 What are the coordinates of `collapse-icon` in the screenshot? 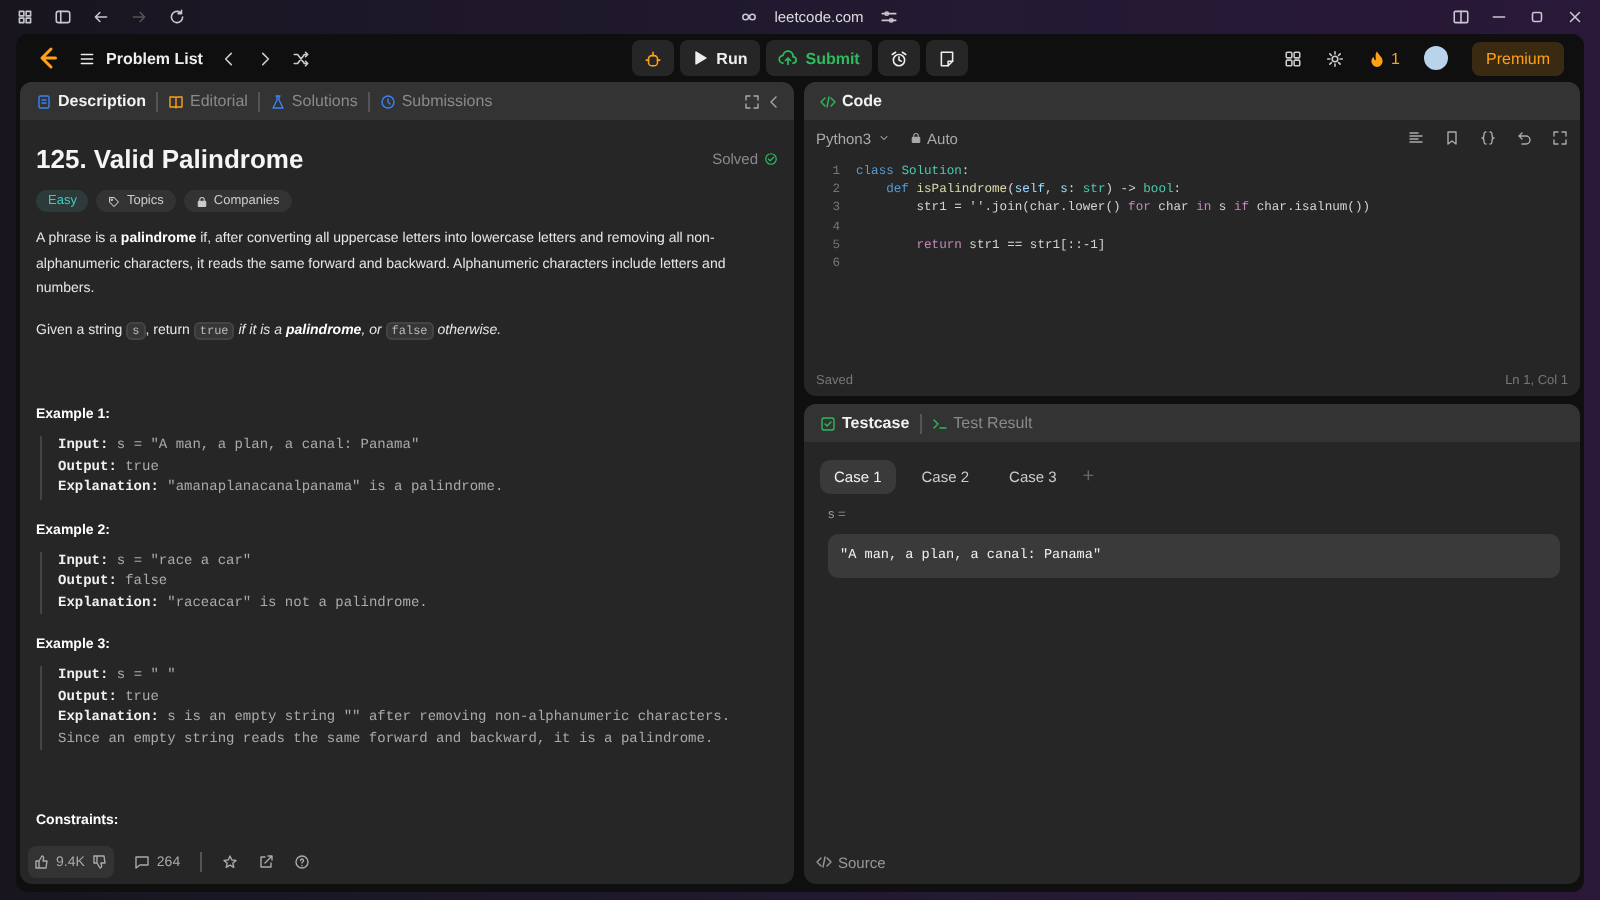 It's located at (774, 101).